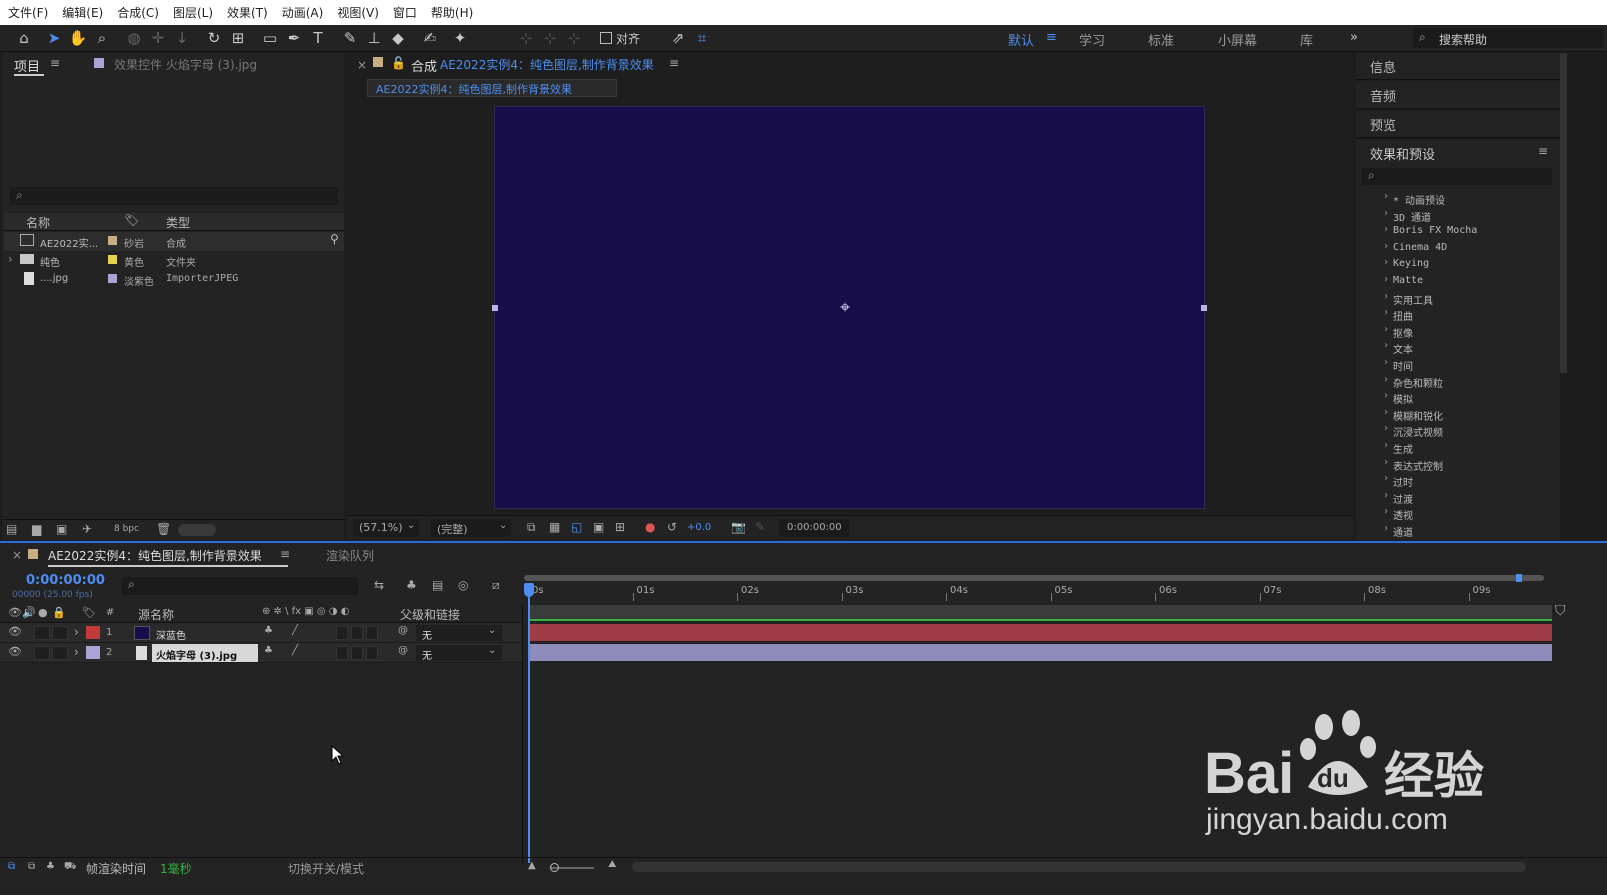 This screenshot has height=895, width=1607. What do you see at coordinates (11, 866) in the screenshot?
I see `layer-switches-toggle-icon: ⧉` at bounding box center [11, 866].